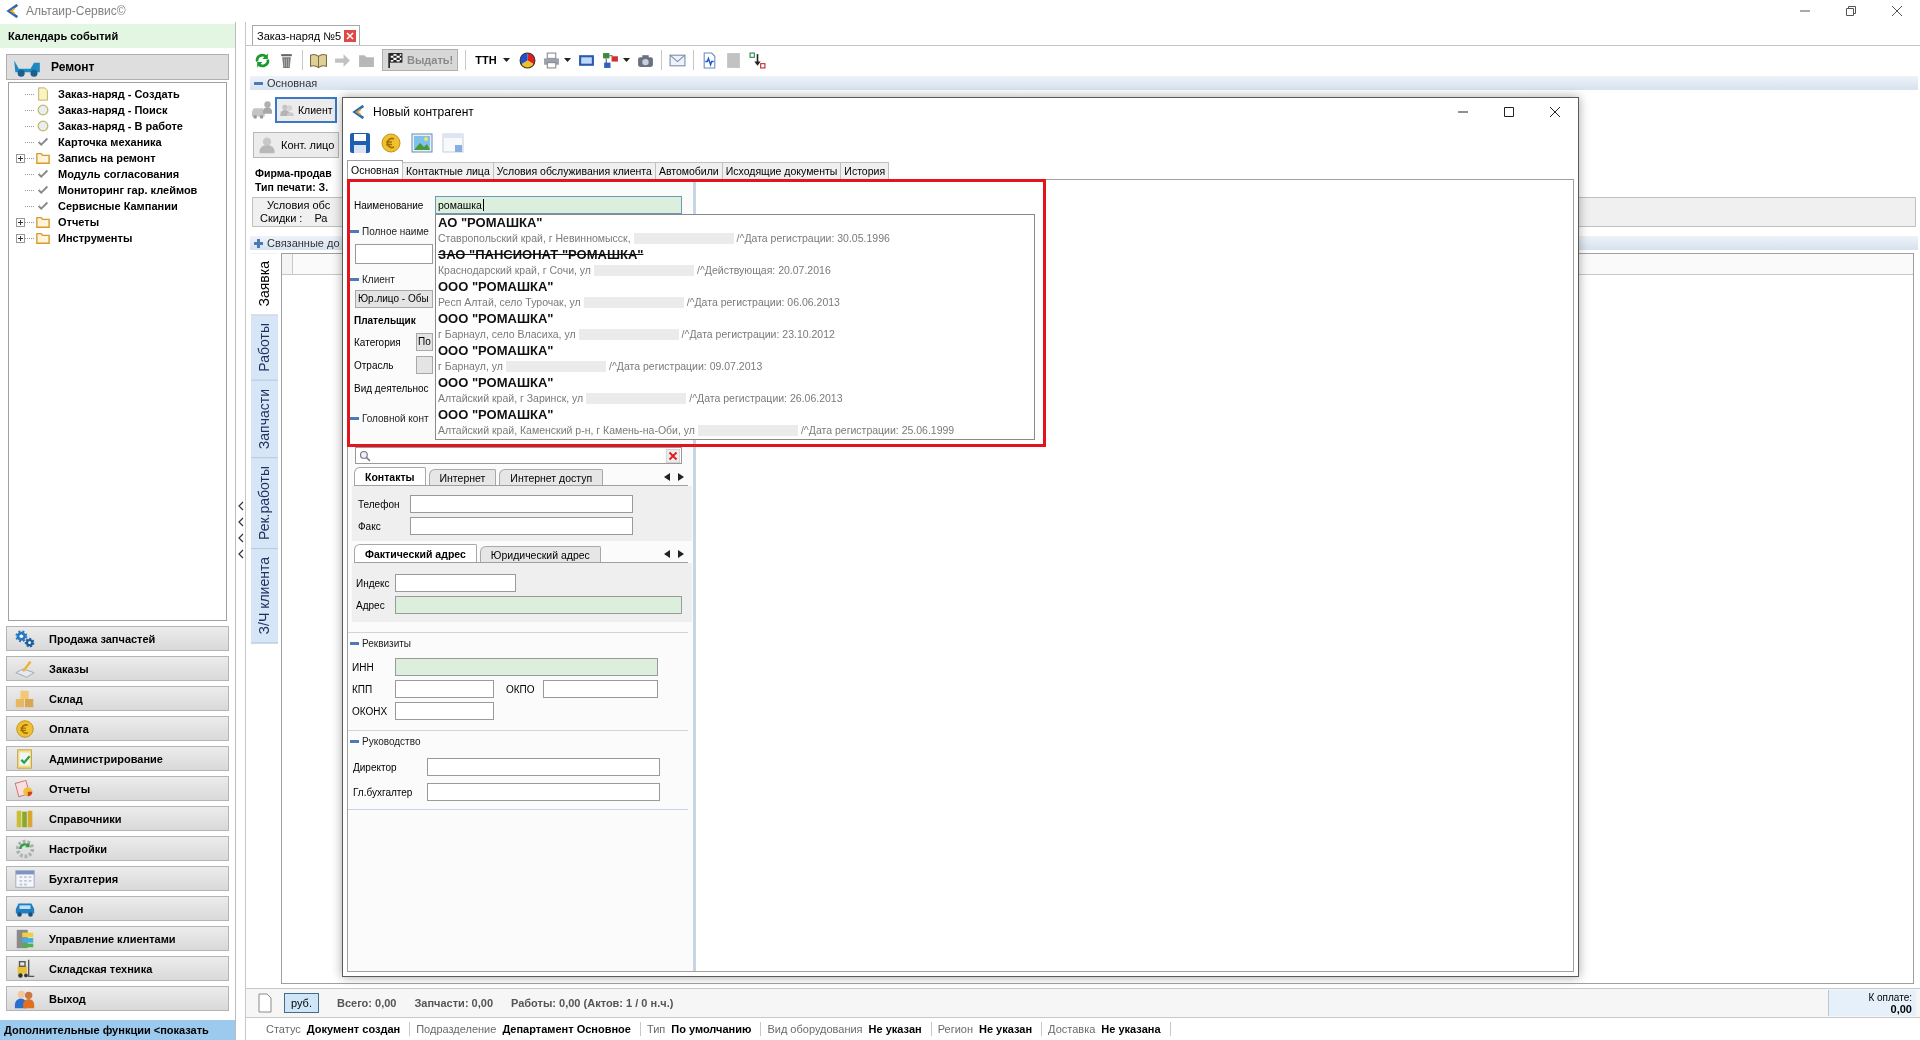 This screenshot has width=1920, height=1040. I want to click on tree-item: Заказ-наряд - Поиск, so click(113, 110).